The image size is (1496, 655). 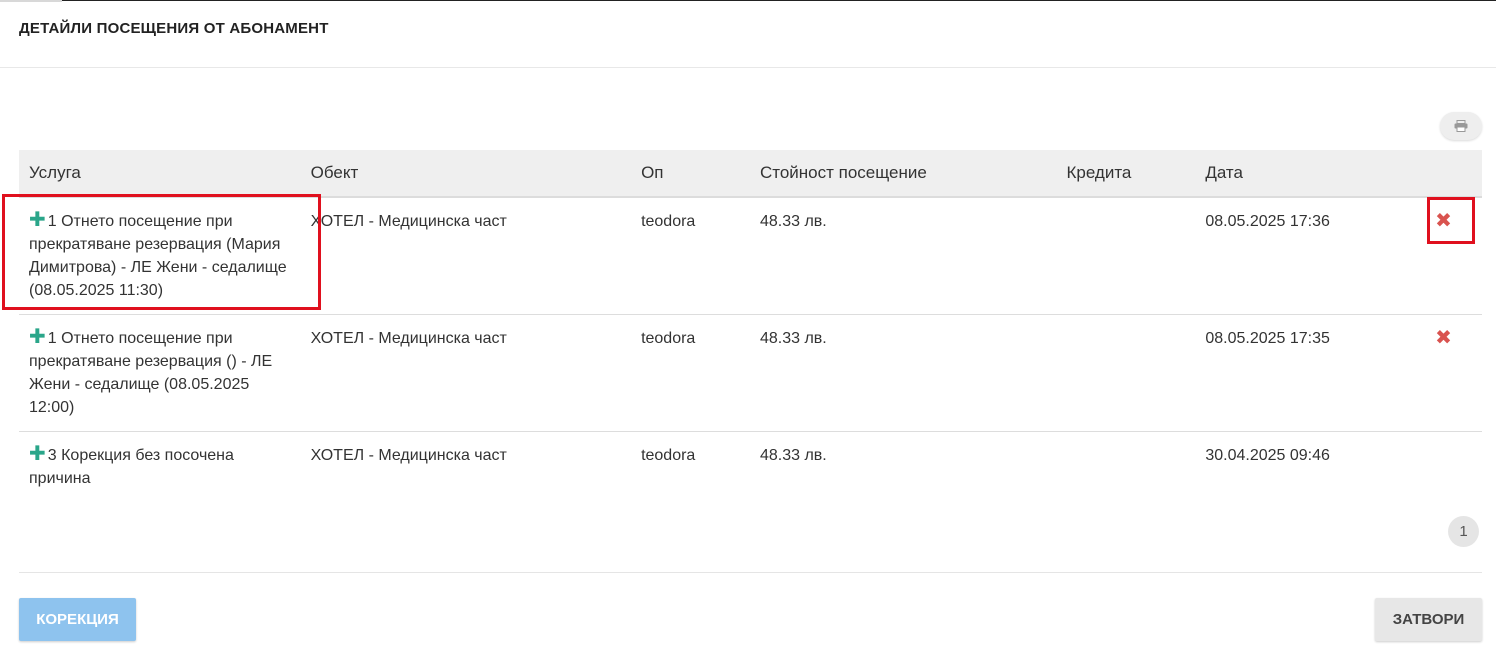 I want to click on delete-icon: ✖, so click(x=1443, y=338).